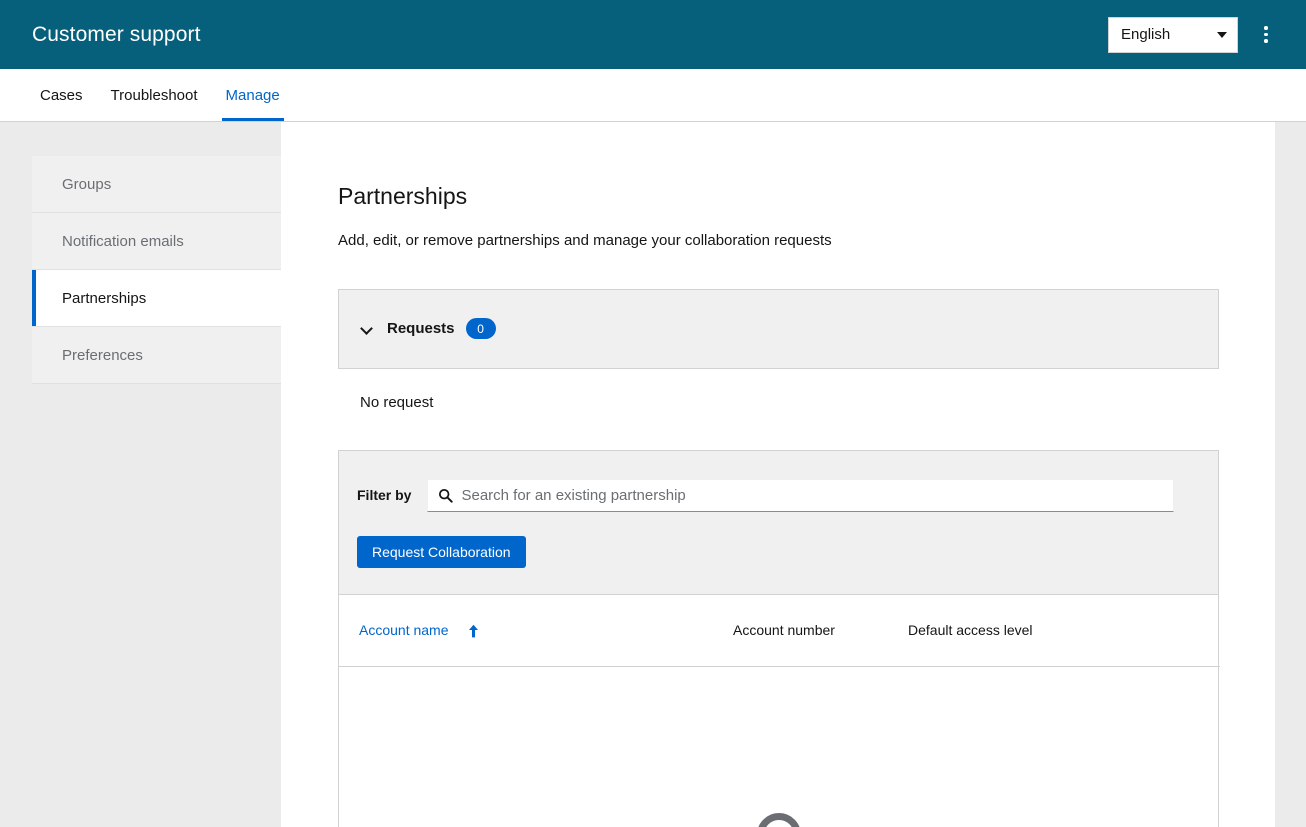 This screenshot has width=1306, height=827. Describe the element at coordinates (404, 630) in the screenshot. I see `sort-account-name-link: Account name` at that location.